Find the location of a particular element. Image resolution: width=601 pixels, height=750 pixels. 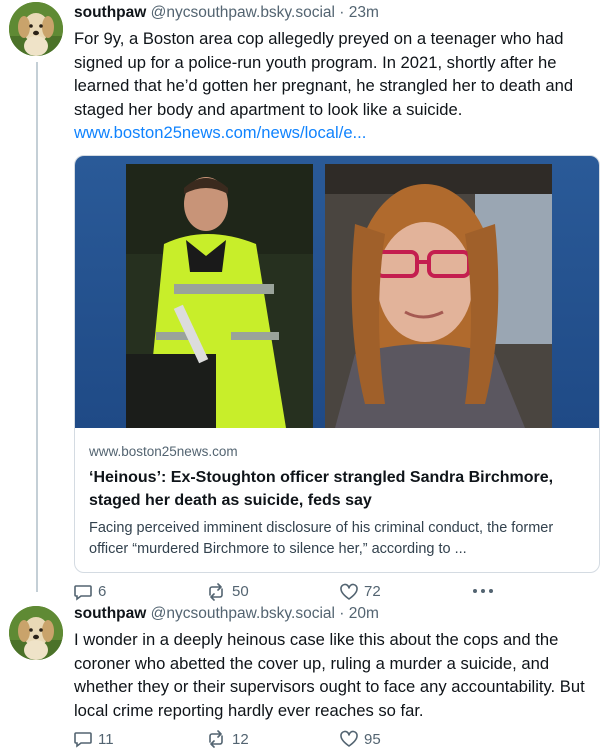

reply-count: 6 is located at coordinates (102, 591).